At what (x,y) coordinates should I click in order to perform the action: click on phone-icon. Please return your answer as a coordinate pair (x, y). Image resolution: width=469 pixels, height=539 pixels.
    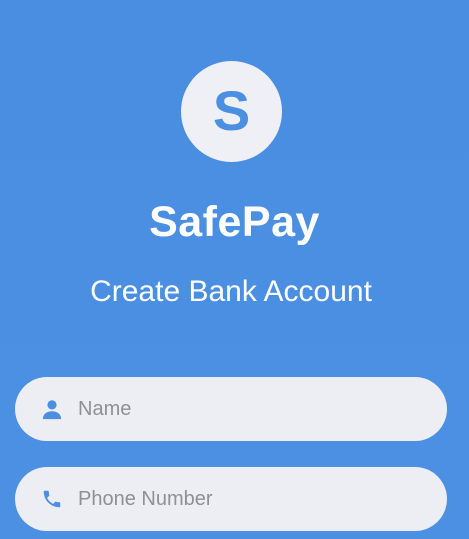
    Looking at the image, I should click on (52, 499).